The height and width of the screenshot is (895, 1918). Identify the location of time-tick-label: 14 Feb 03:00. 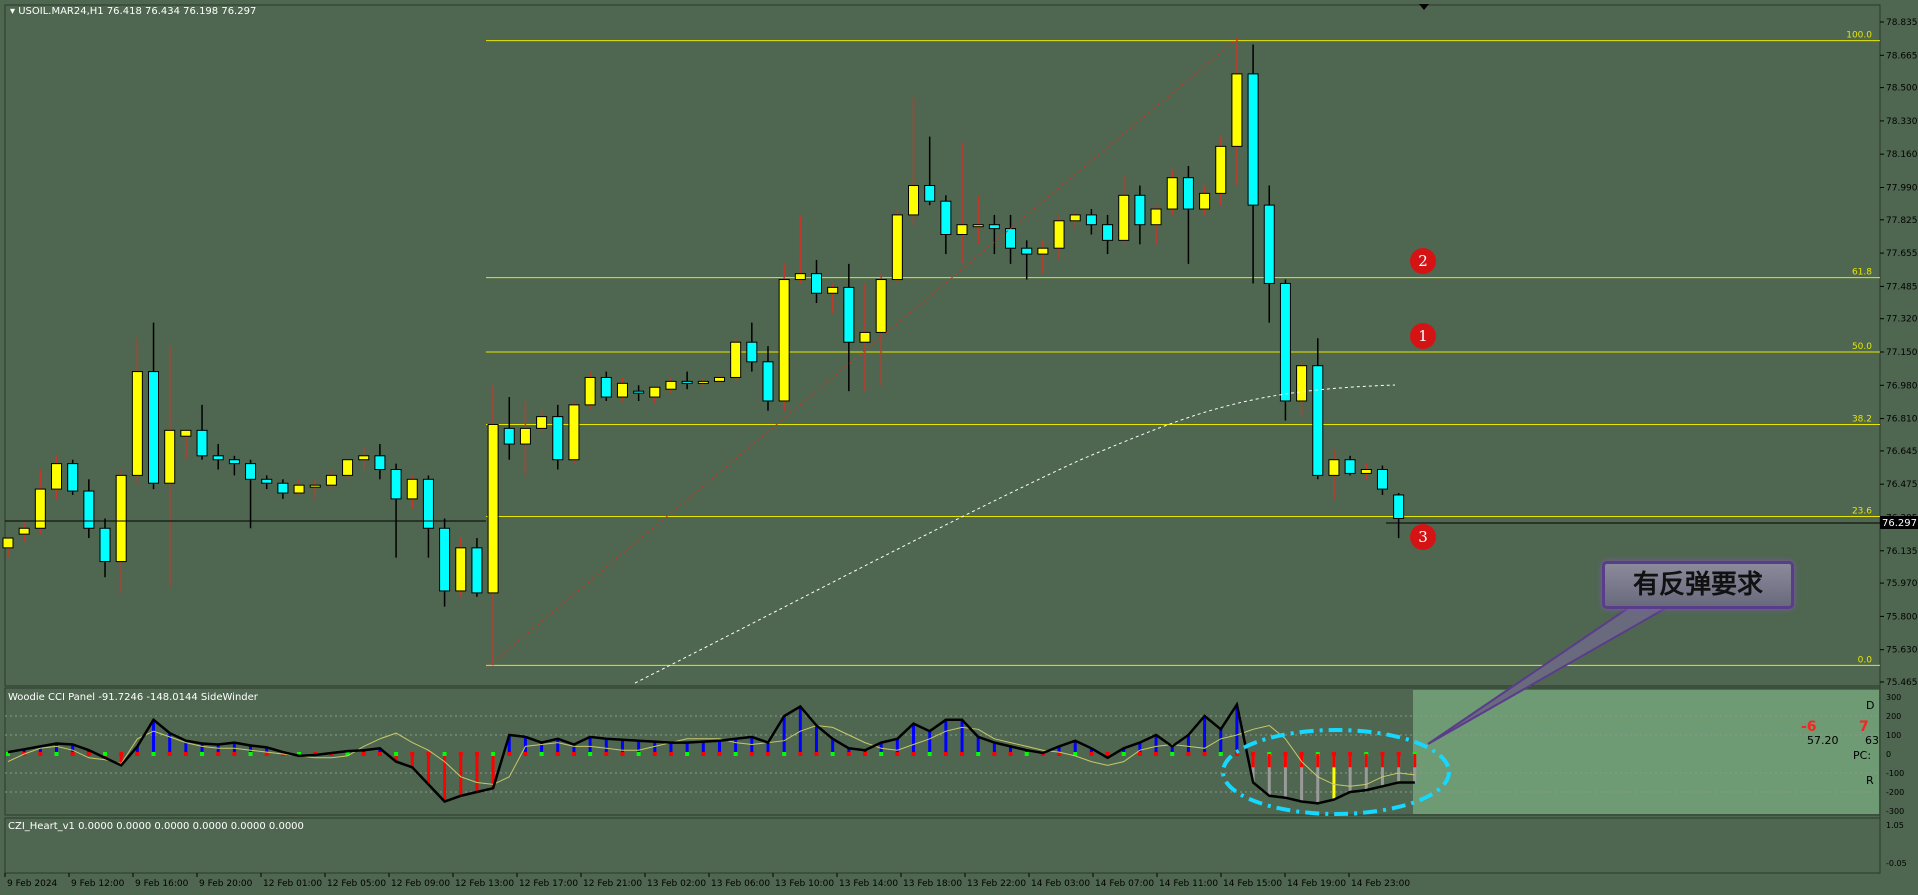
(1060, 884).